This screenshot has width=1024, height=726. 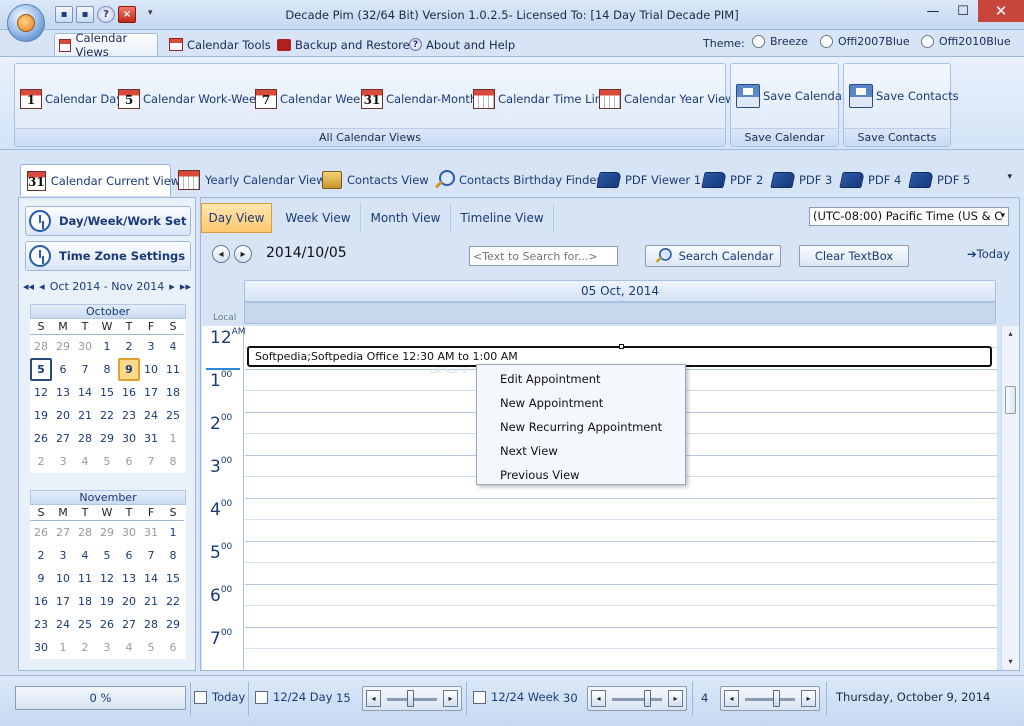 What do you see at coordinates (1001, 11) in the screenshot?
I see `close-button: ✕` at bounding box center [1001, 11].